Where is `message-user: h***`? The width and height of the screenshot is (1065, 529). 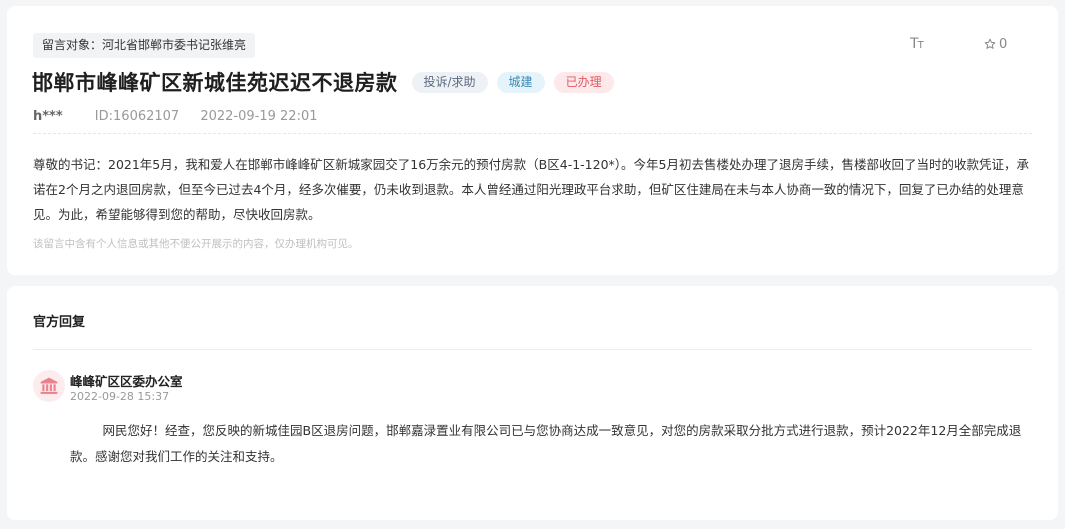
message-user: h*** is located at coordinates (48, 116).